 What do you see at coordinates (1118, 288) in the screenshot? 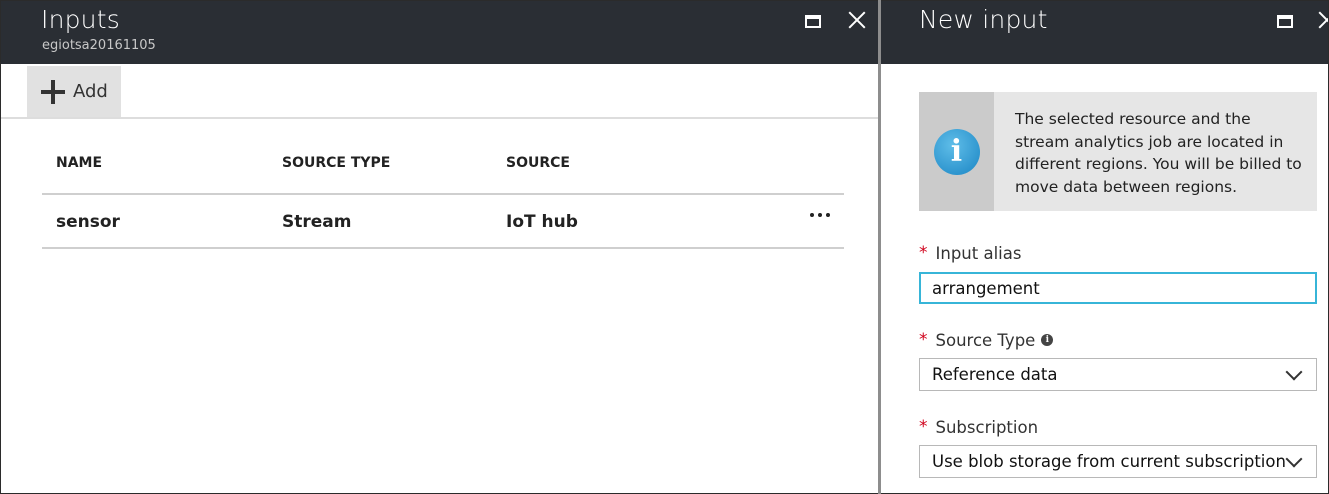
I see `input-alias-field` at bounding box center [1118, 288].